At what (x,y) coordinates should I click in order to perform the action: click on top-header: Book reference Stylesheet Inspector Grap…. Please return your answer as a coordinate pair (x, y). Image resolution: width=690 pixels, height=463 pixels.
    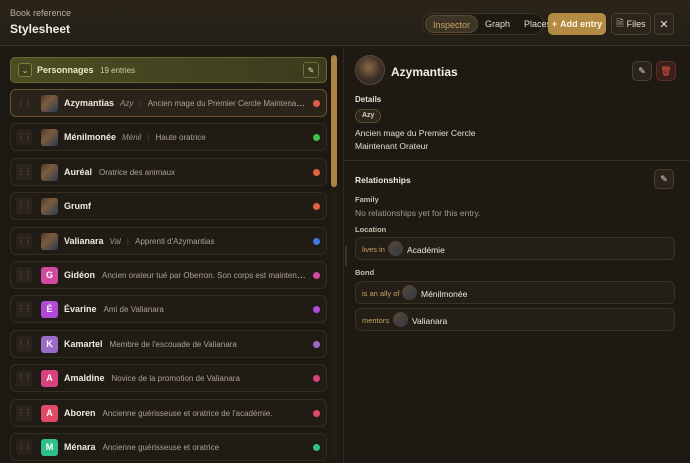
    Looking at the image, I should click on (345, 23).